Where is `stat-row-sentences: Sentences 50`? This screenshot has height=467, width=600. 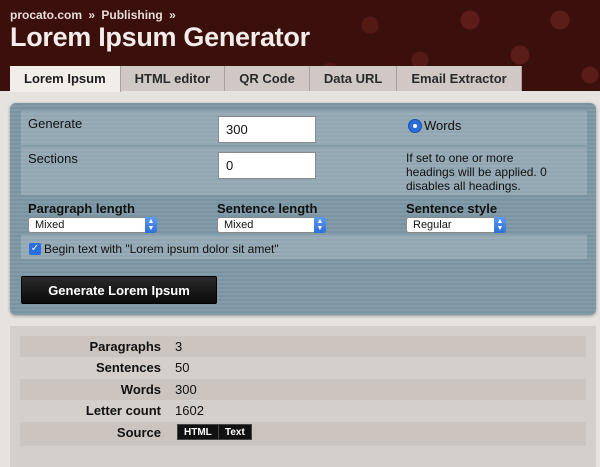
stat-row-sentences: Sentences 50 is located at coordinates (303, 367).